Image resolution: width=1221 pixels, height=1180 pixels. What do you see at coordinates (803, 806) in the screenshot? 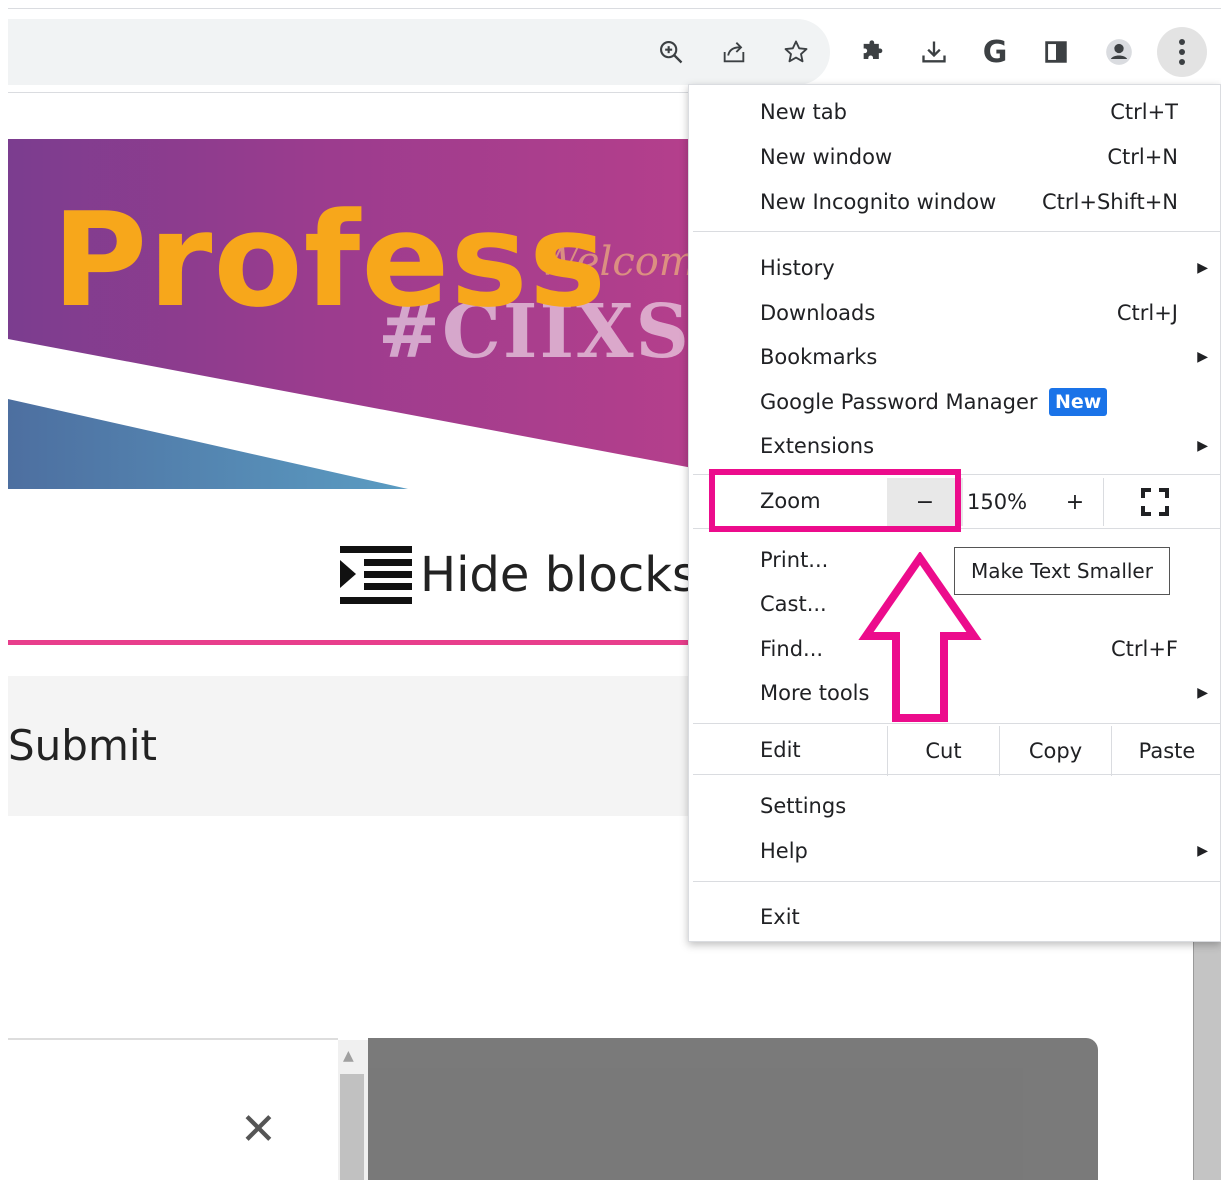
I see `menu-item-label: Settings` at bounding box center [803, 806].